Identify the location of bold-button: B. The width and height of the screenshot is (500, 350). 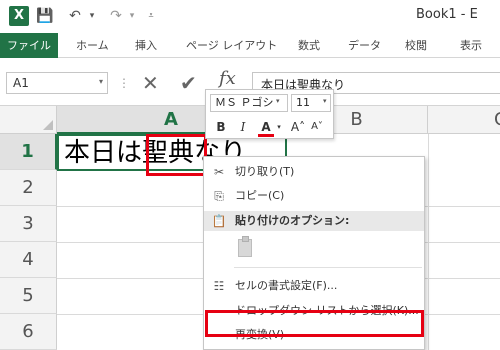
(221, 127).